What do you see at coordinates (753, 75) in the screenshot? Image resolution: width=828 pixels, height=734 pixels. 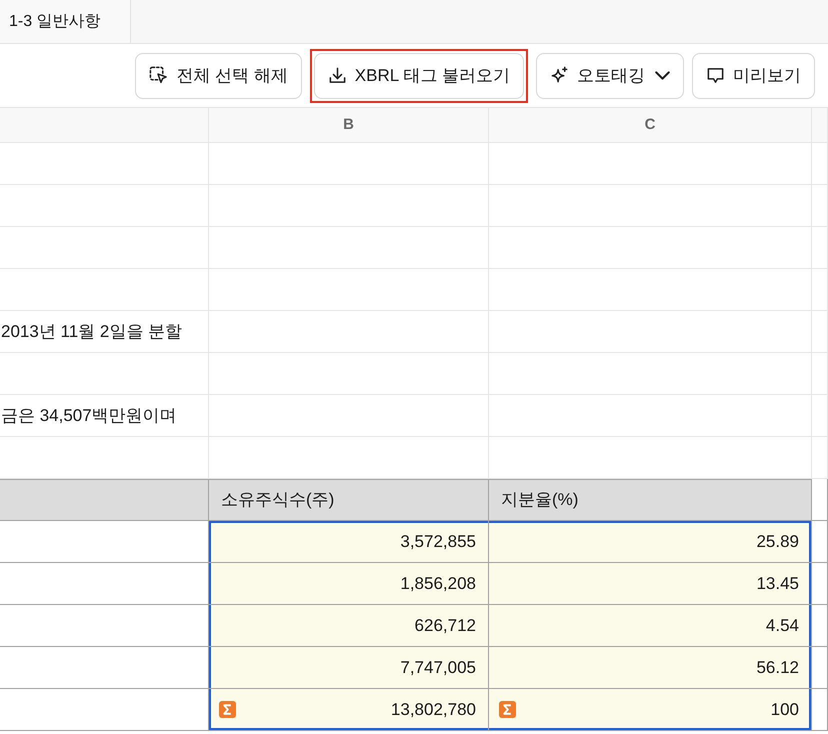 I see `preview-button: 미리보기` at bounding box center [753, 75].